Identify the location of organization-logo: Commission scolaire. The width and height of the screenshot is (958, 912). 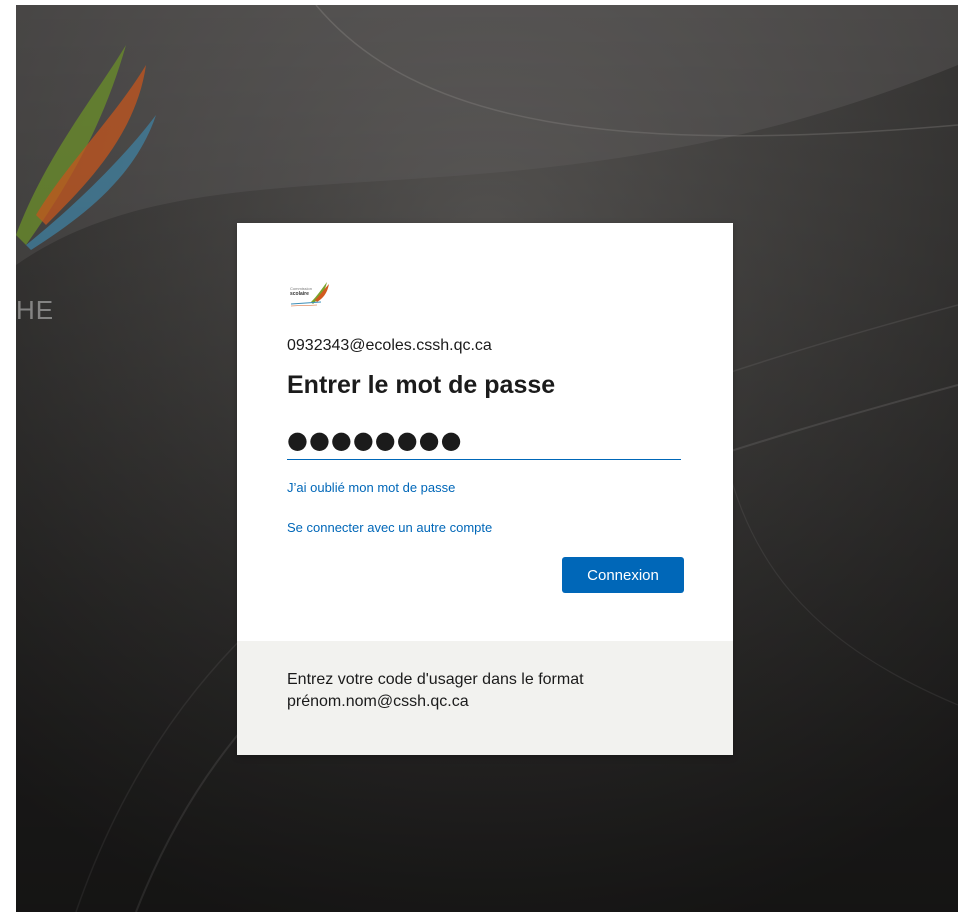
(314, 295).